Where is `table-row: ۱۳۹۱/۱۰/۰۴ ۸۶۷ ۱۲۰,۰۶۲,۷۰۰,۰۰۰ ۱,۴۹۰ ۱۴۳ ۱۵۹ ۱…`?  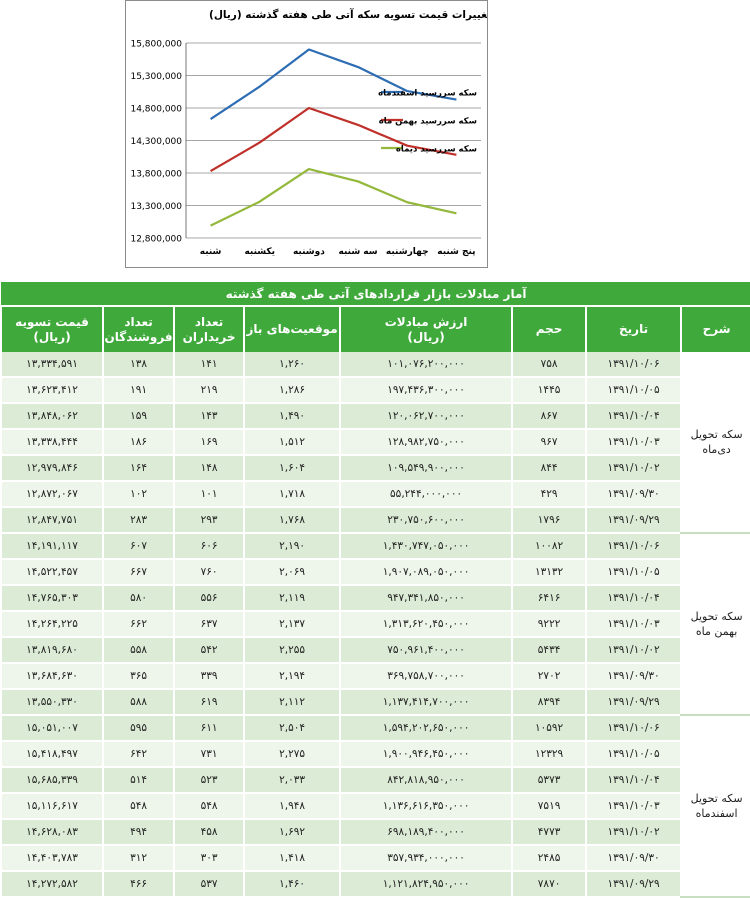
table-row: ۱۳۹۱/۱۰/۰۴ ۸۶۷ ۱۲۰,۰۶۲,۷۰۰,۰۰۰ ۱,۴۹۰ ۱۴۳ ۱۵۹ ۱… is located at coordinates (375, 416).